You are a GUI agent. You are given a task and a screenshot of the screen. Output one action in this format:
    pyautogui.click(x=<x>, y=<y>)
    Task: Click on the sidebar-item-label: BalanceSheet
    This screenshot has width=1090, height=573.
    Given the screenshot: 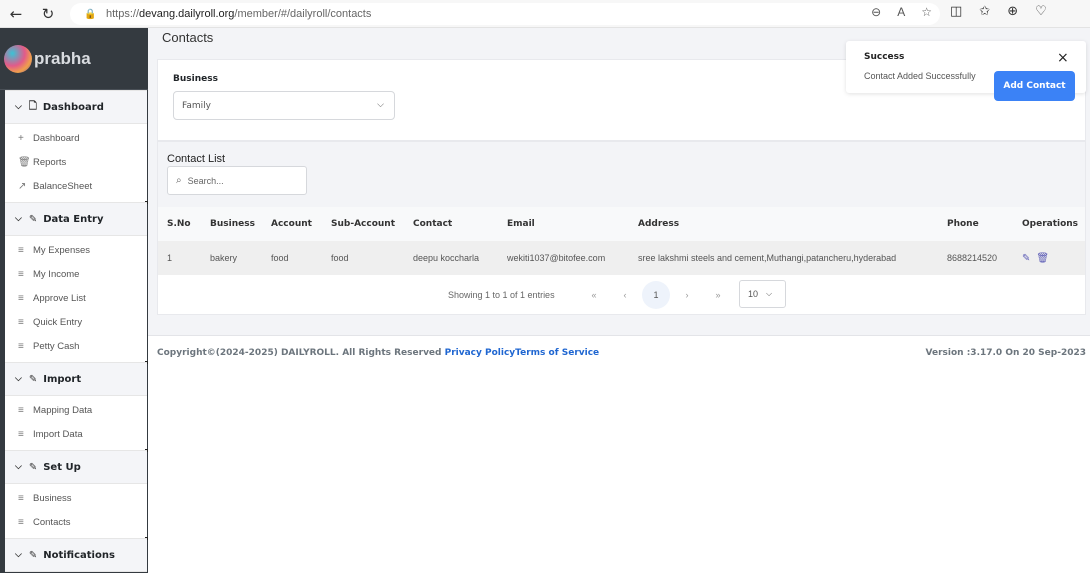 What is the action you would take?
    pyautogui.click(x=63, y=186)
    